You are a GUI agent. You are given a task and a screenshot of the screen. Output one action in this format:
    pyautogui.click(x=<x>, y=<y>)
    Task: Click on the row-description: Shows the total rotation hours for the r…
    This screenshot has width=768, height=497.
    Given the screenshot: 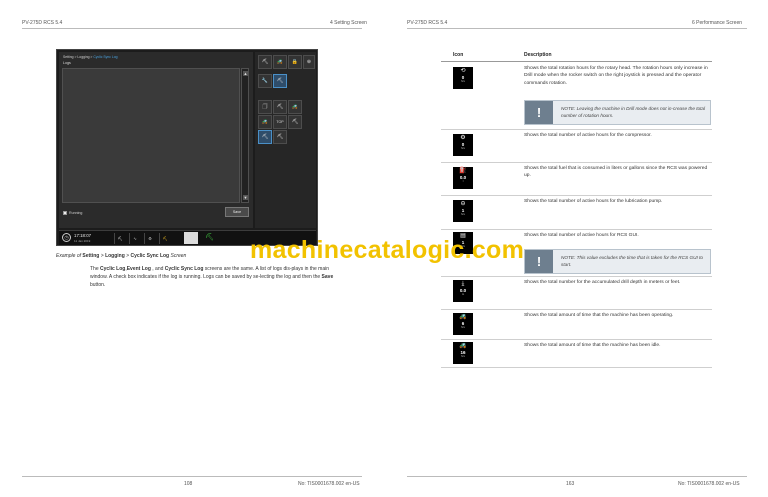 What is the action you would take?
    pyautogui.click(x=616, y=76)
    